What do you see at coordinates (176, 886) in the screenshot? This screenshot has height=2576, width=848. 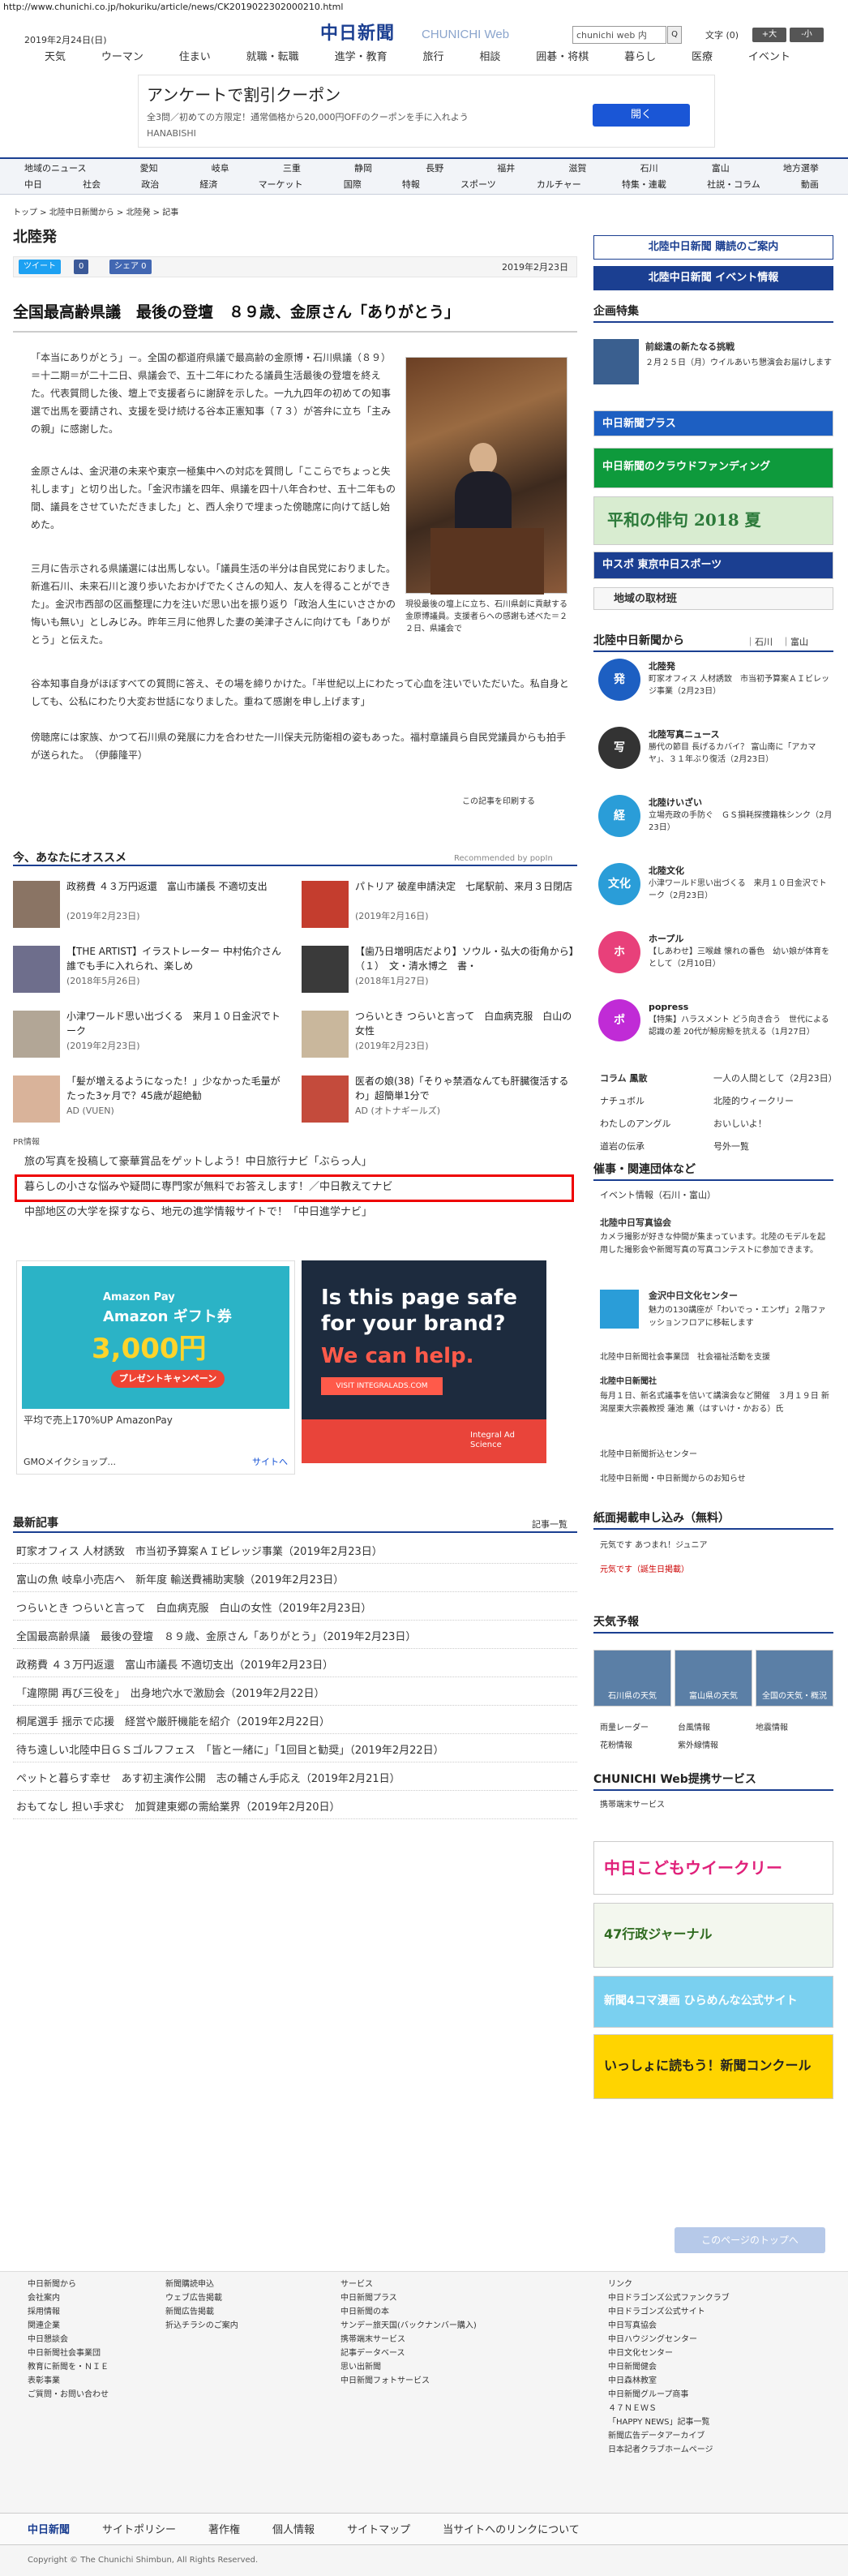 I see `recommend-title: 政務費 ４３万円返還 富山市議長 不適切支出` at bounding box center [176, 886].